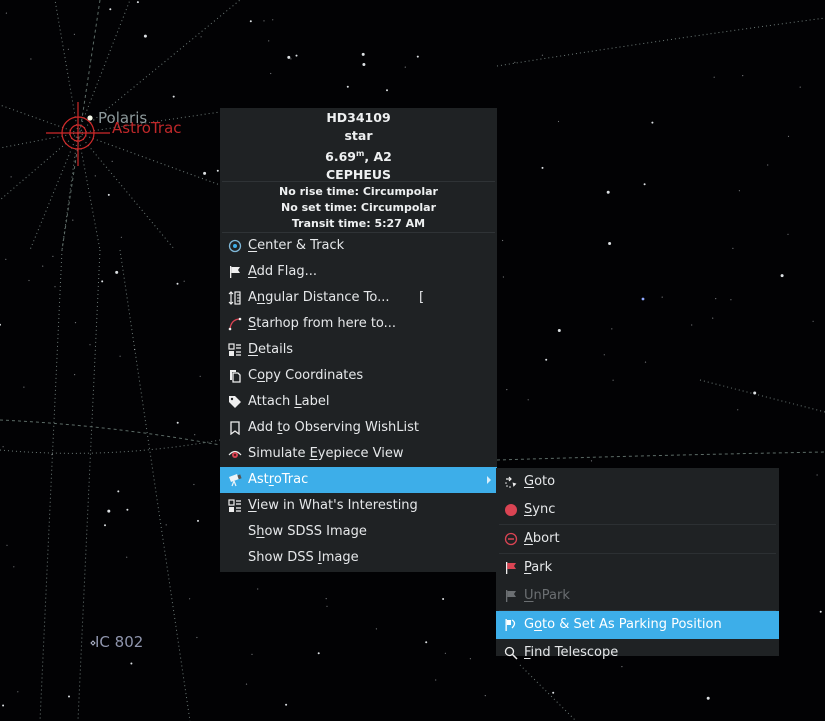 The width and height of the screenshot is (825, 721). Describe the element at coordinates (358, 428) in the screenshot. I see `menu-item-add-to-observing-wishlist: Add to Observing WishList` at that location.